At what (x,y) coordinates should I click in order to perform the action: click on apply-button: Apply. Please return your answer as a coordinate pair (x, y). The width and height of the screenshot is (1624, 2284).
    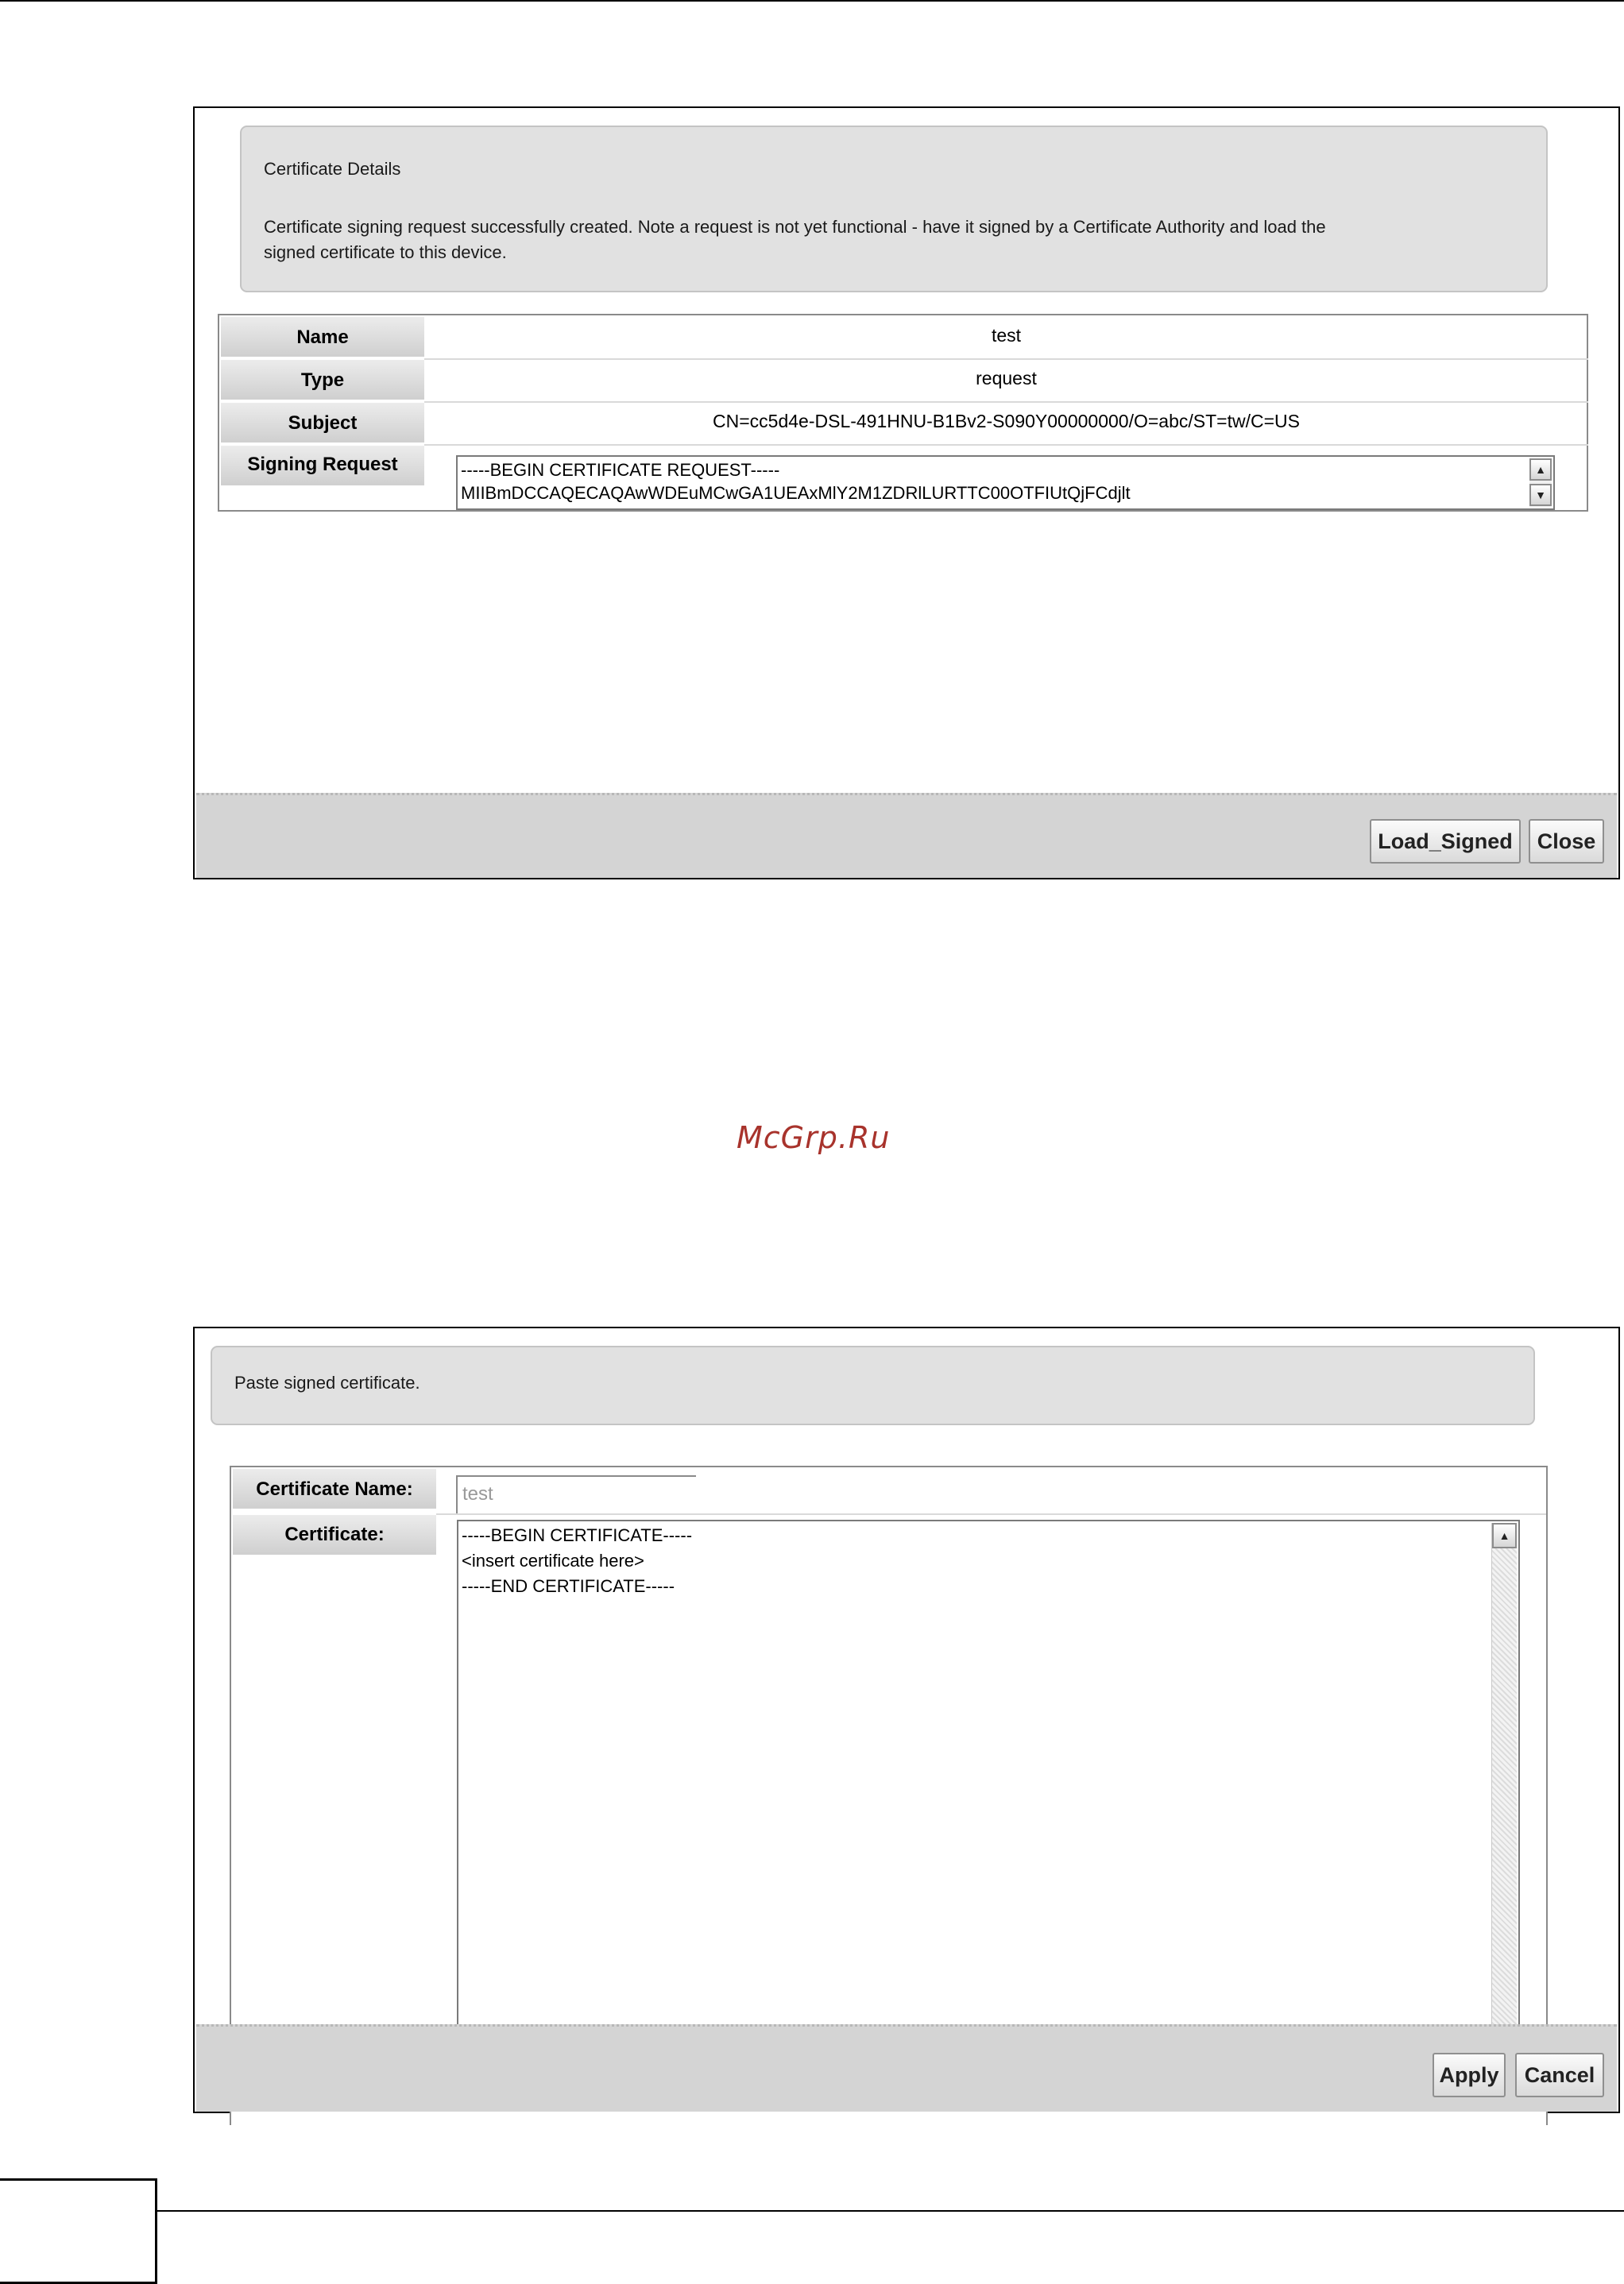
    Looking at the image, I should click on (1469, 2075).